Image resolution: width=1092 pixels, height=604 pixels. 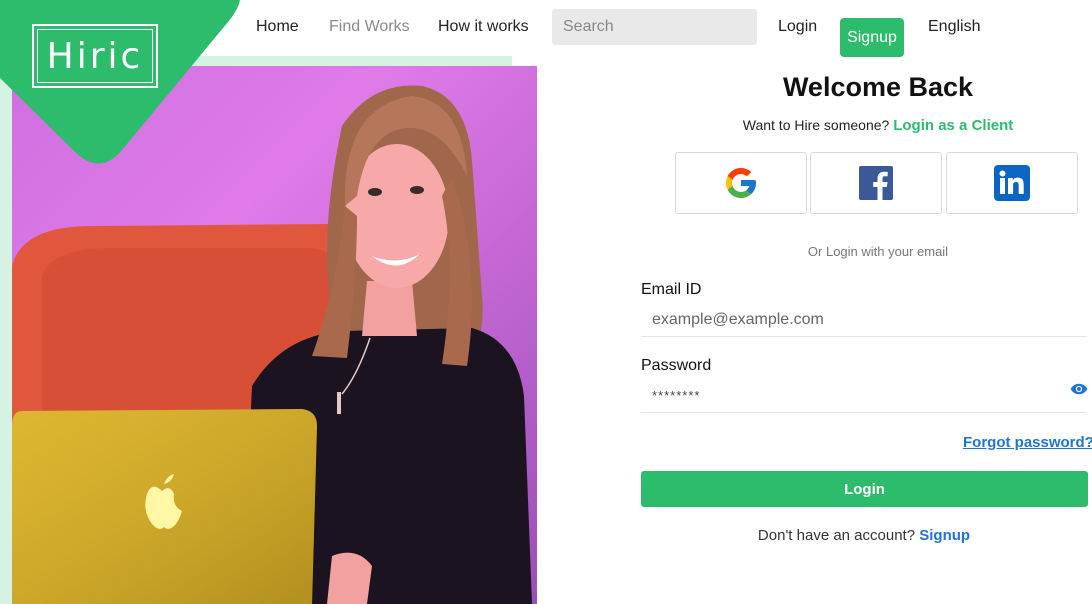 I want to click on google-icon, so click(x=741, y=183).